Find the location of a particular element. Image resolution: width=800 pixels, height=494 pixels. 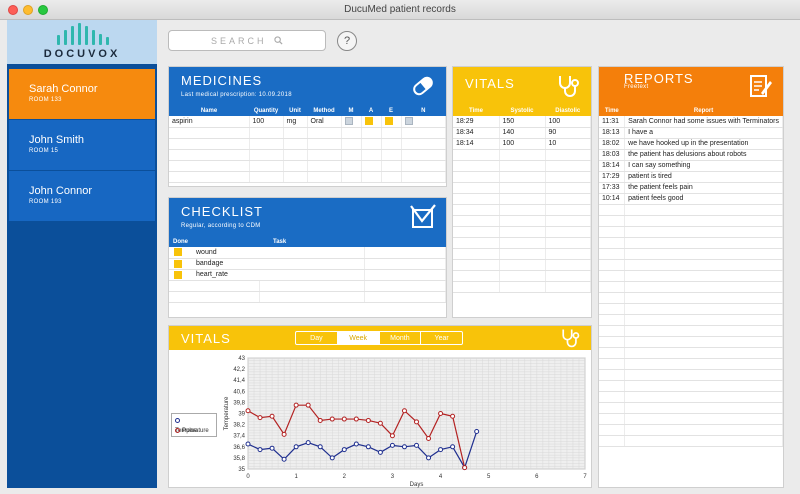

tab-week: Week is located at coordinates (358, 338).